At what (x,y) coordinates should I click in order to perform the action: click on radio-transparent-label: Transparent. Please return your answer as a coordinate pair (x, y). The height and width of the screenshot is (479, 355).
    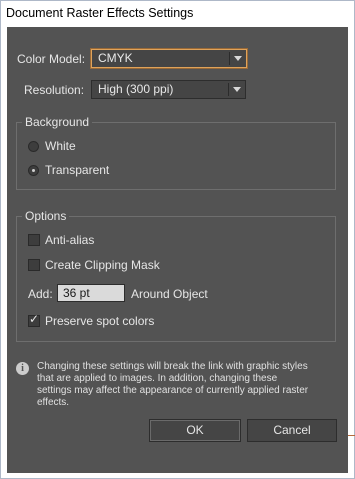
    Looking at the image, I should click on (77, 170).